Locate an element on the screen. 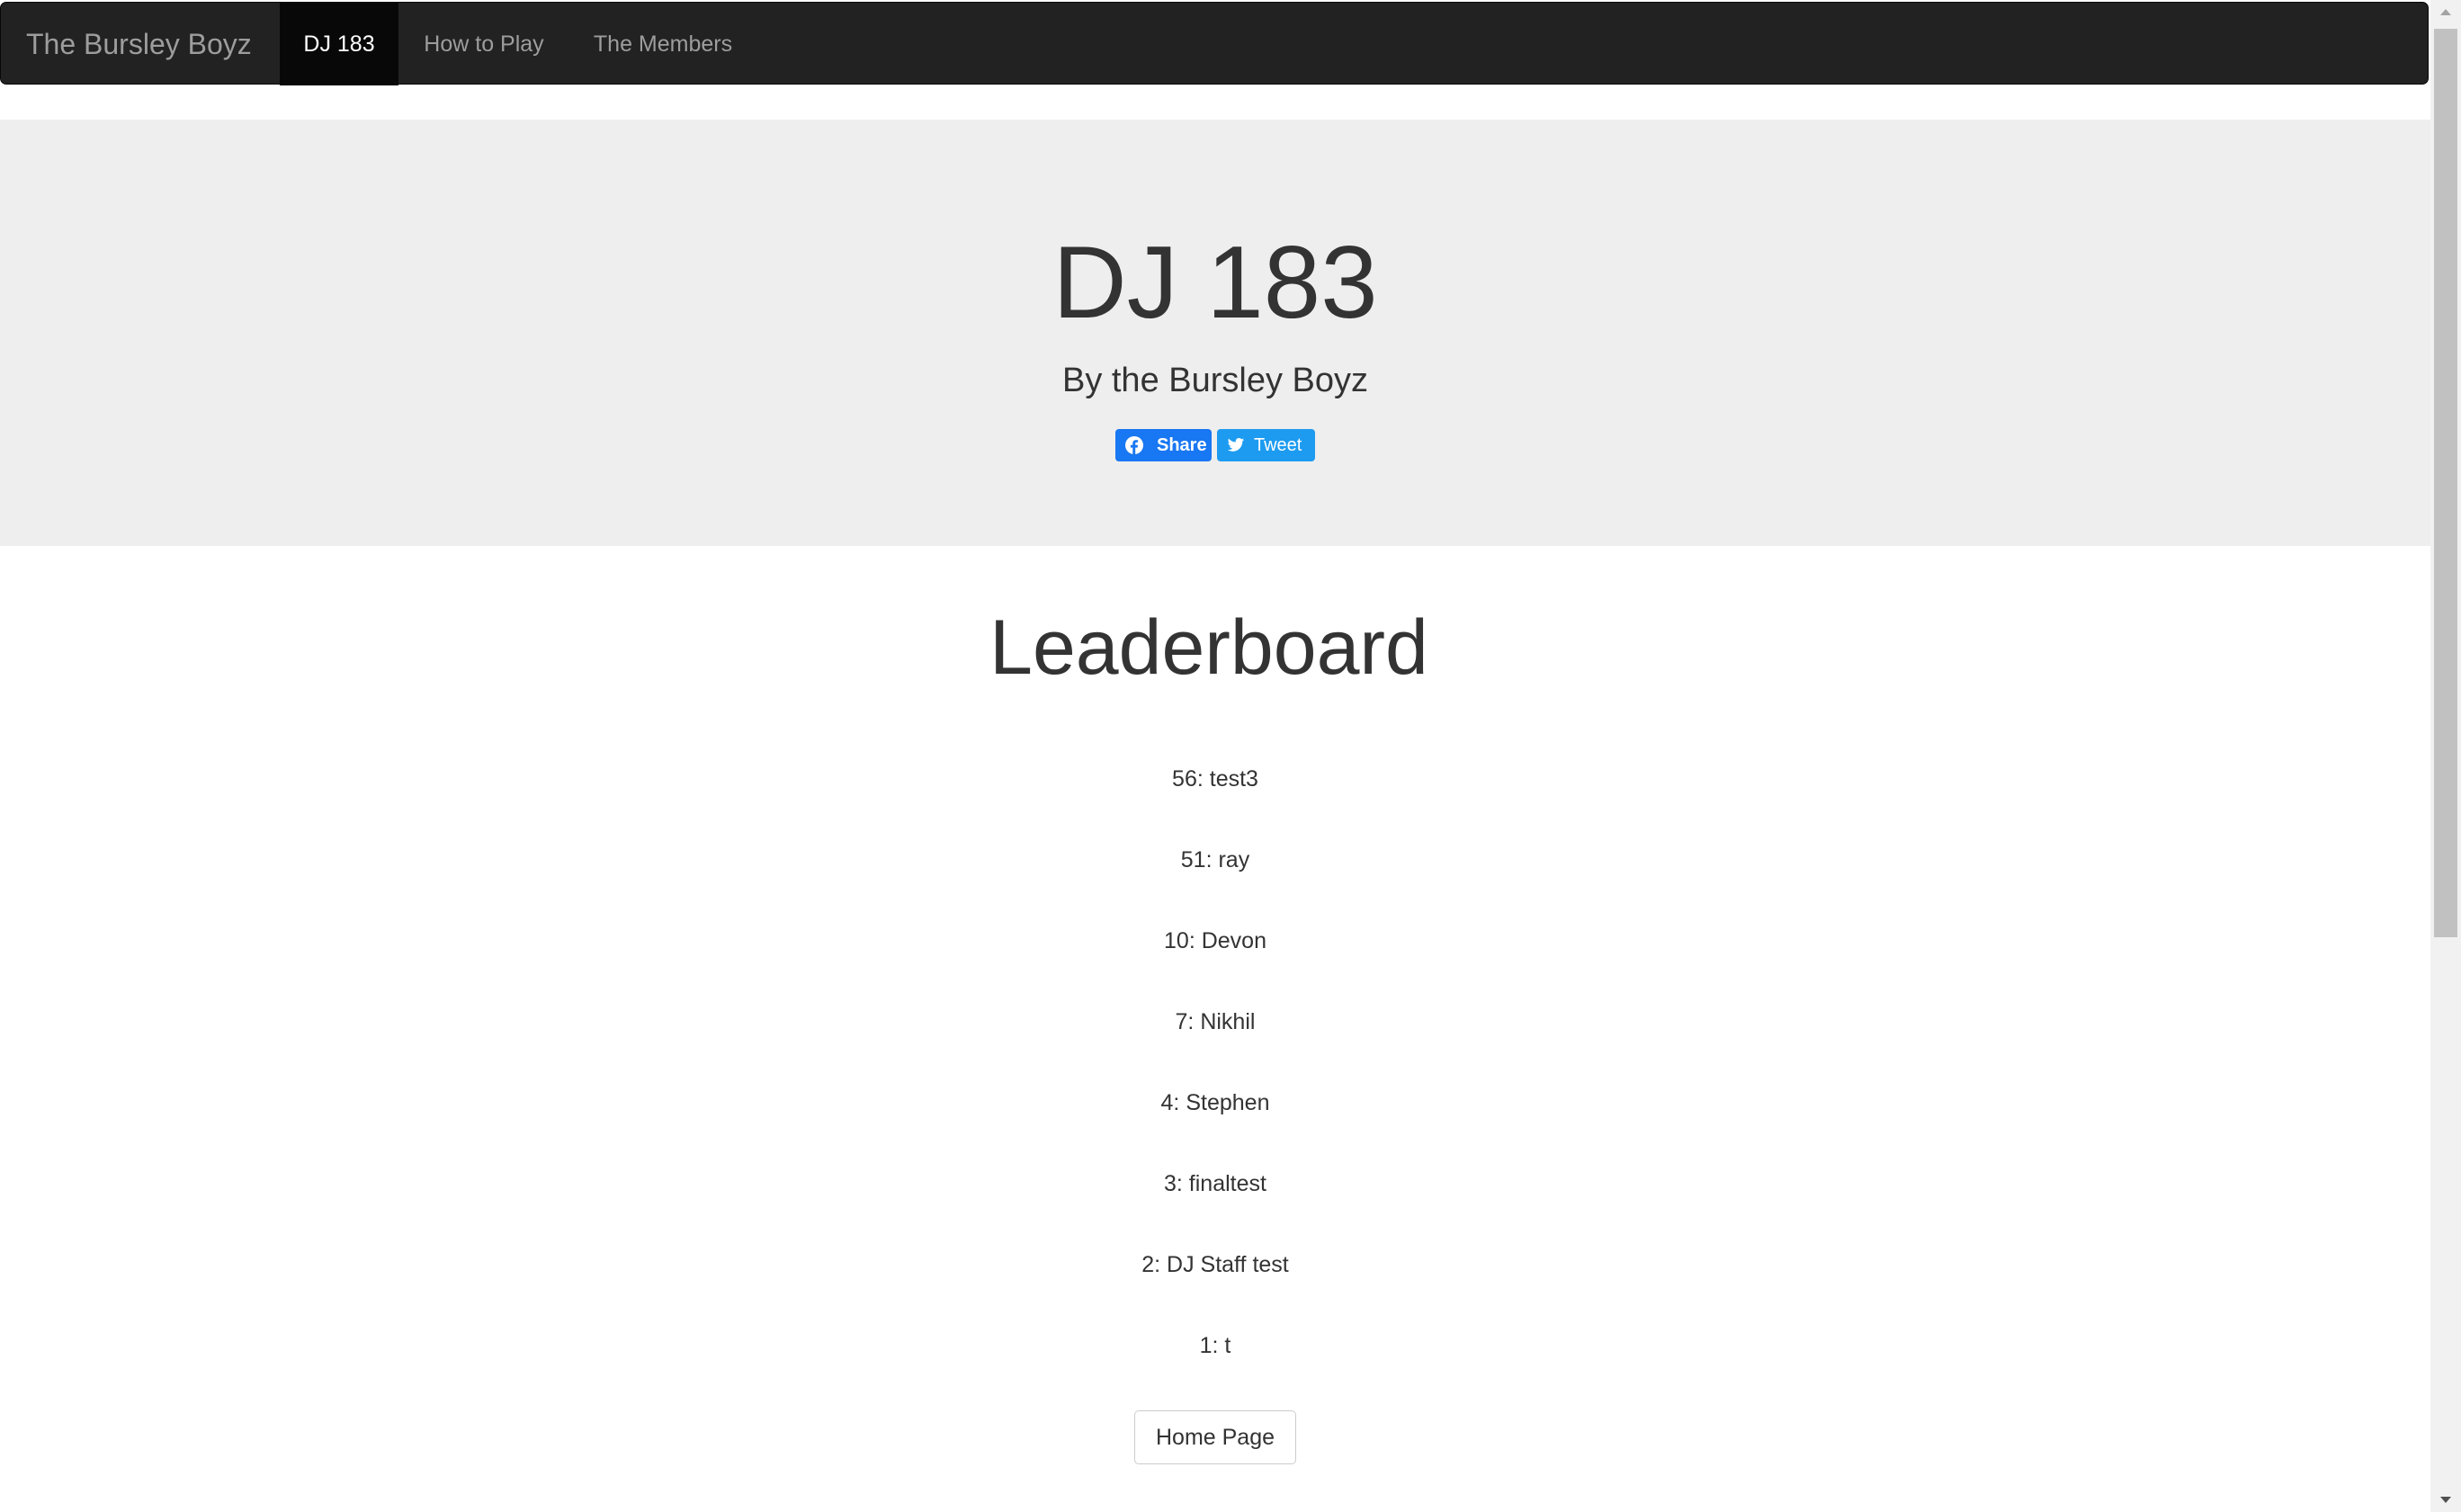 The image size is (2461, 1512). leaderboard-entry: 2: DJ Staff test is located at coordinates (1215, 1264).